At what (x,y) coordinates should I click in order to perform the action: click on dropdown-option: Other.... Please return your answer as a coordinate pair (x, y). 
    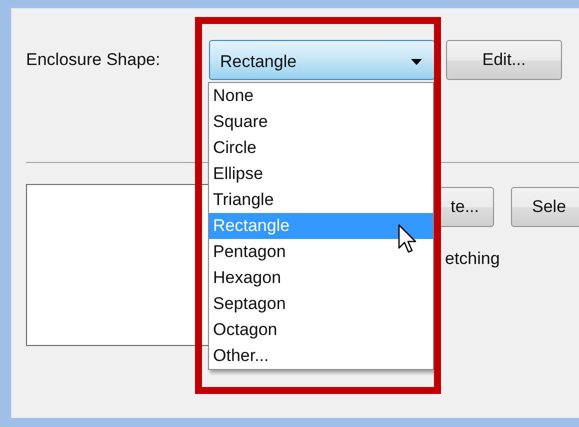
    Looking at the image, I should click on (321, 356).